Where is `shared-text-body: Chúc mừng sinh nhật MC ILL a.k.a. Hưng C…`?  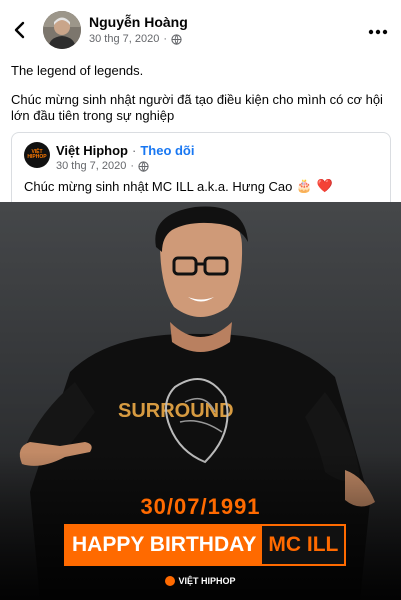
shared-text-body: Chúc mừng sinh nhật MC ILL a.k.a. Hưng C… is located at coordinates (158, 186).